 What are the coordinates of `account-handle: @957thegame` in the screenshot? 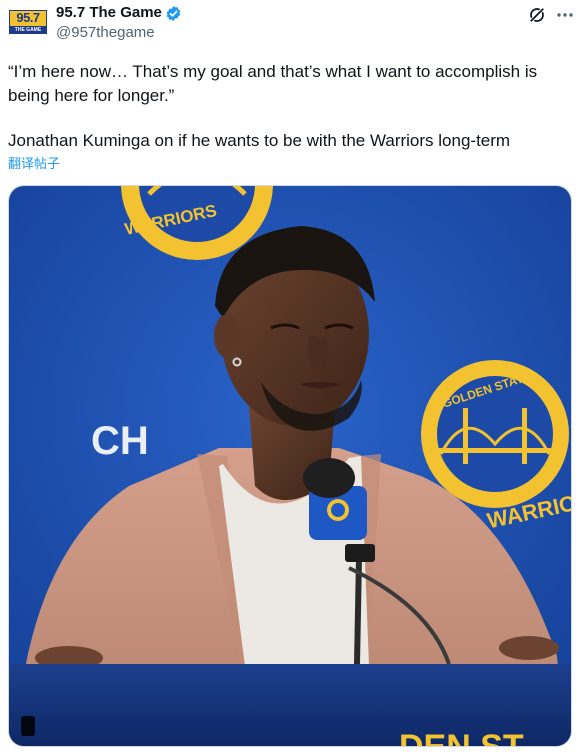 It's located at (105, 33).